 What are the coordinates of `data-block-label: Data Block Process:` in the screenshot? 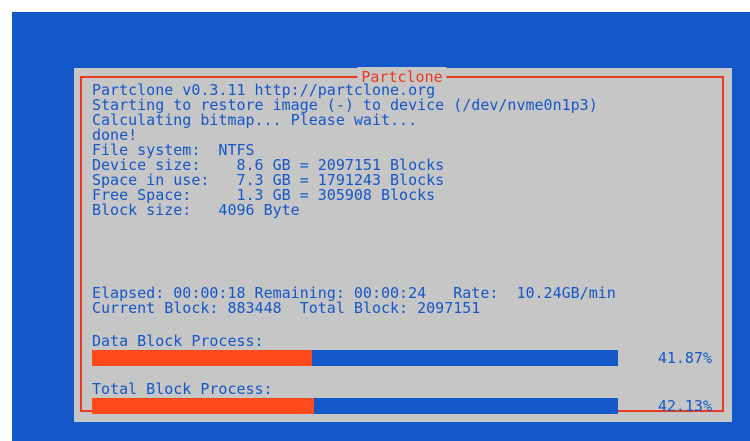 It's located at (178, 341).